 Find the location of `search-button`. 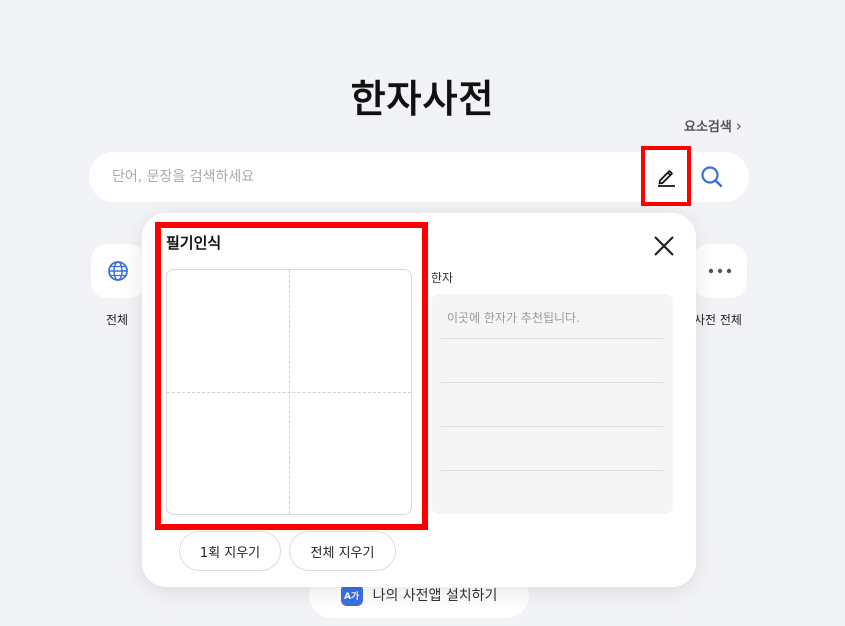

search-button is located at coordinates (712, 177).